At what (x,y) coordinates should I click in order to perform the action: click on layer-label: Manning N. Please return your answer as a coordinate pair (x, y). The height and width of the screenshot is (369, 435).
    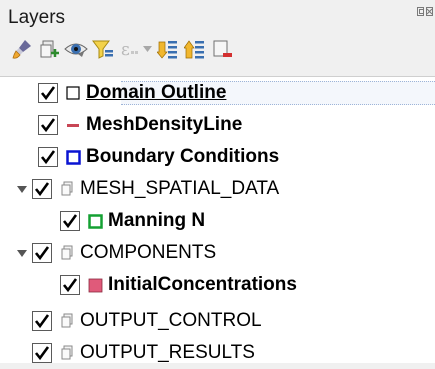
    Looking at the image, I should click on (157, 220).